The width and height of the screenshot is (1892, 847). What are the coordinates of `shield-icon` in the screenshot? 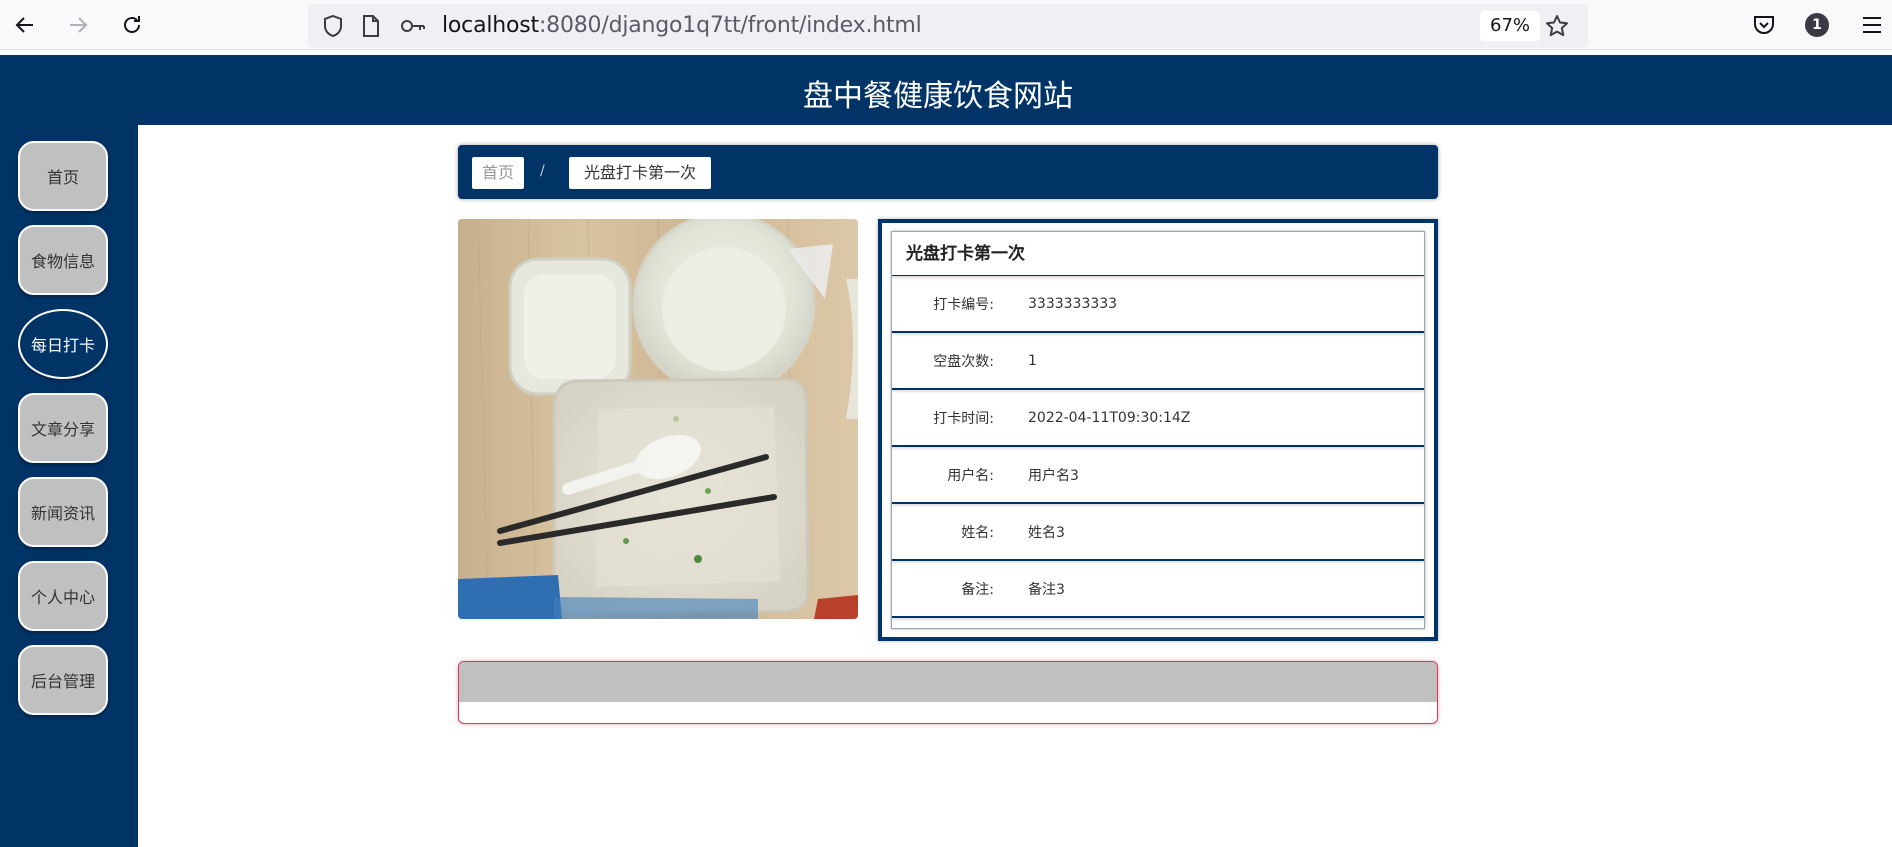 It's located at (333, 26).